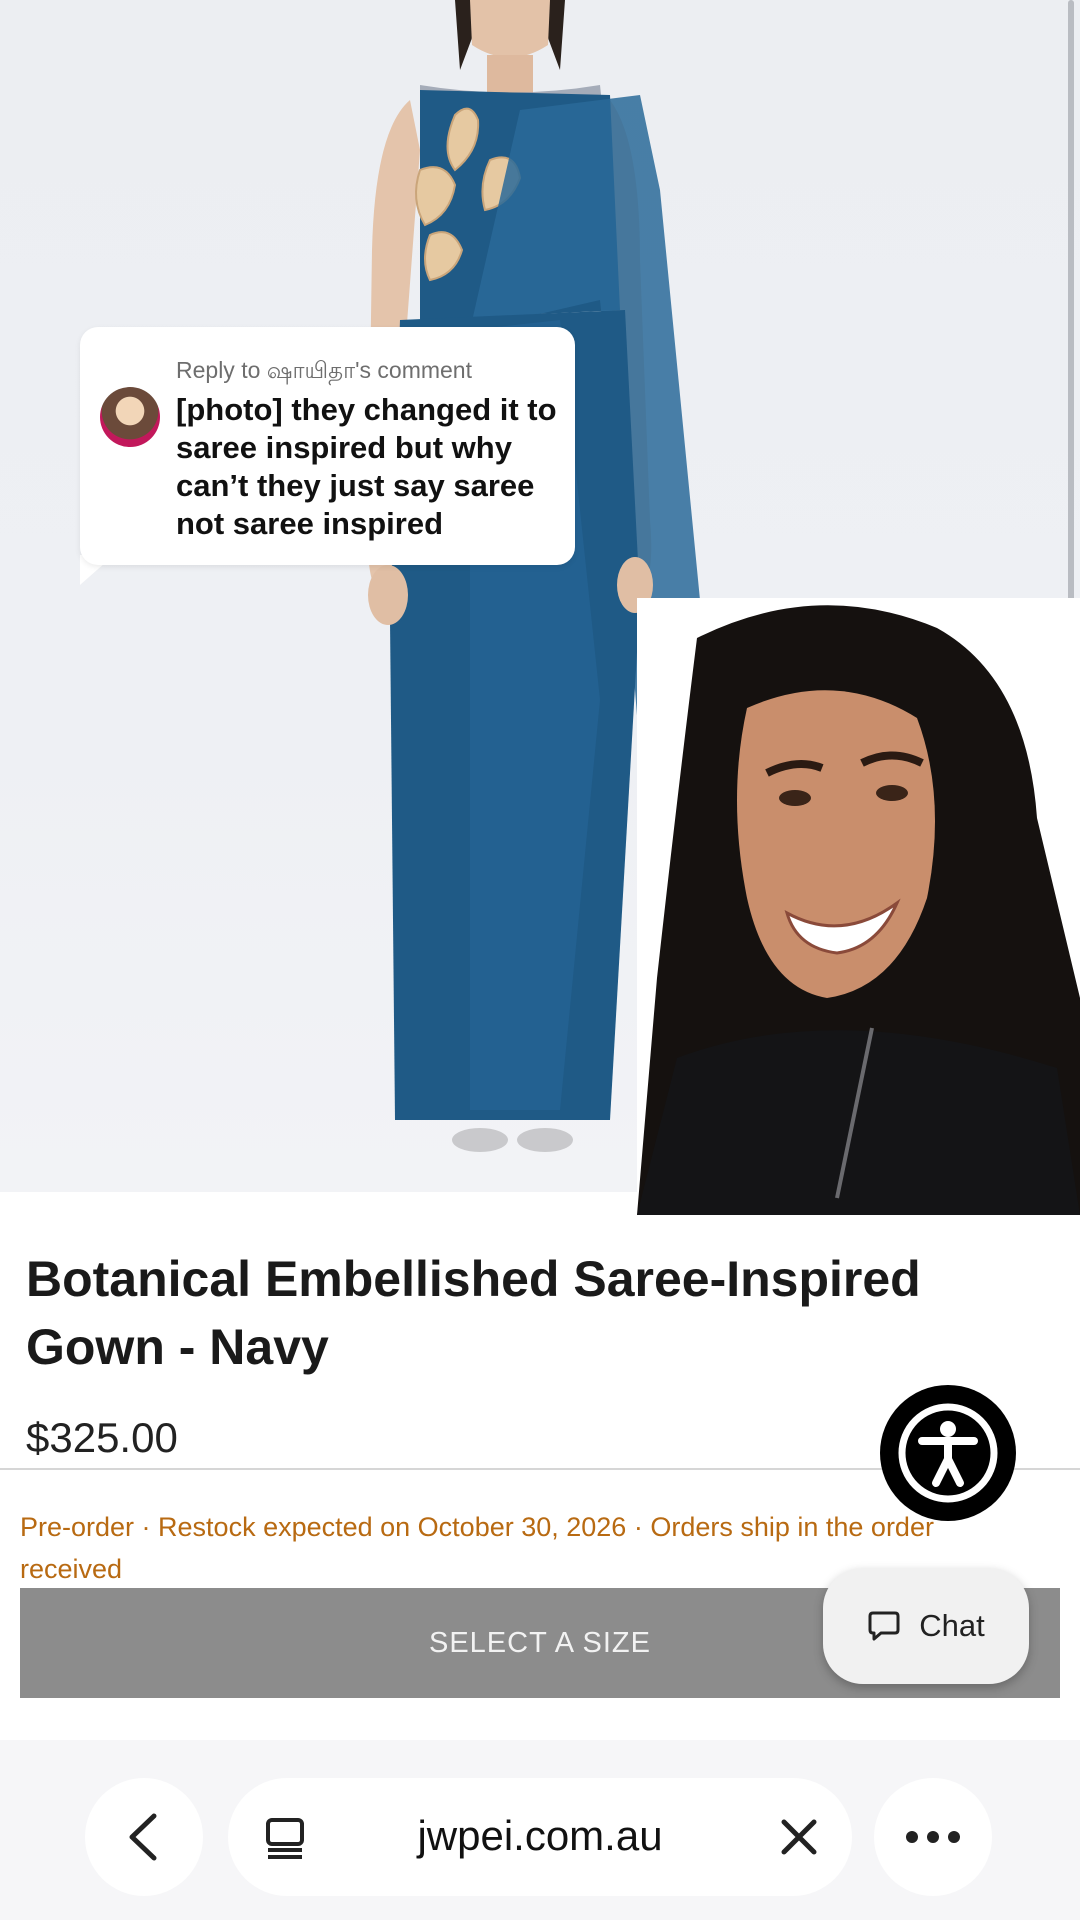 The height and width of the screenshot is (1920, 1080). I want to click on back-button, so click(144, 1837).